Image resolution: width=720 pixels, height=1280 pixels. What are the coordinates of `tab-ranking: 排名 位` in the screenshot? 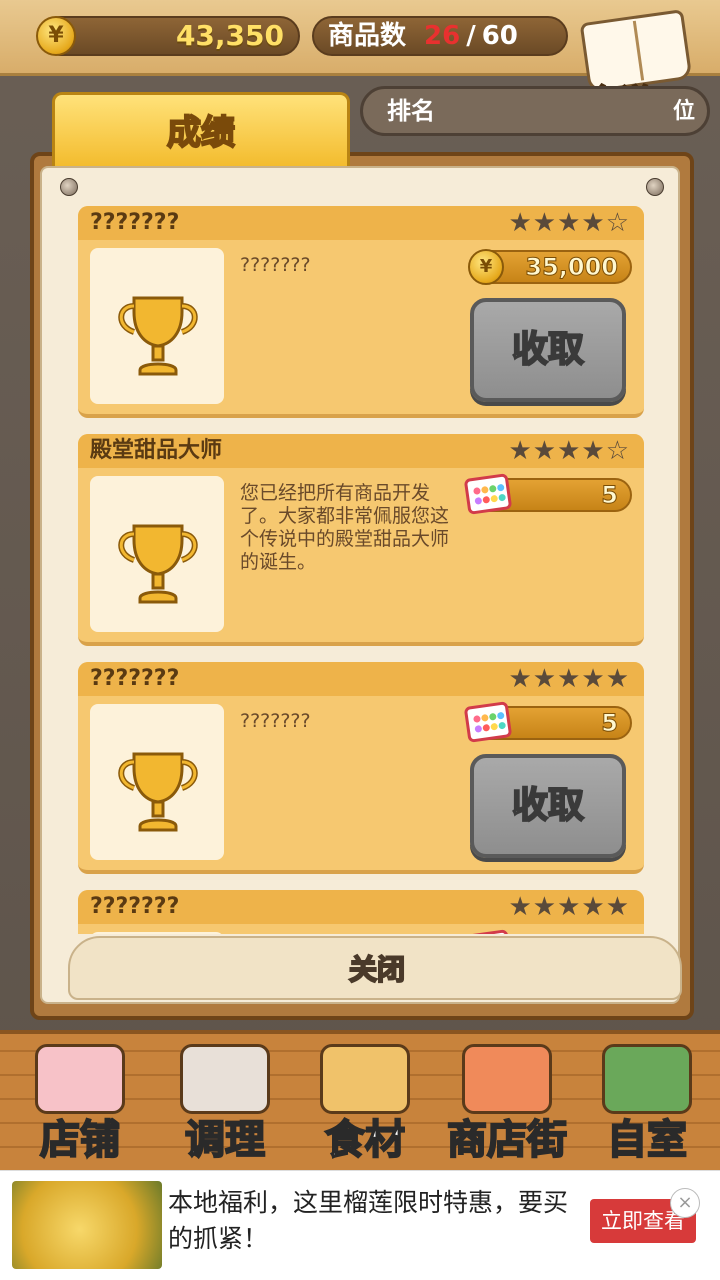 It's located at (535, 111).